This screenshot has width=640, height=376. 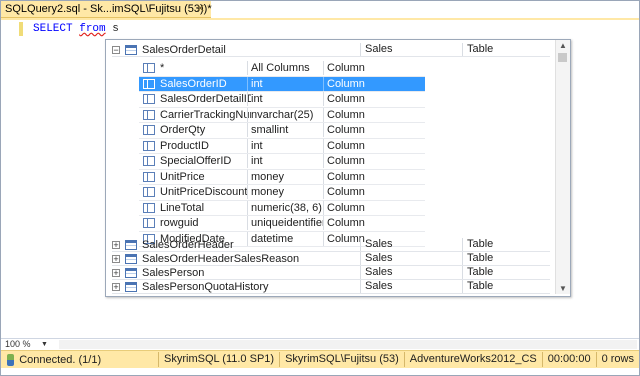 I want to click on column-name: OrderQty, so click(x=183, y=130).